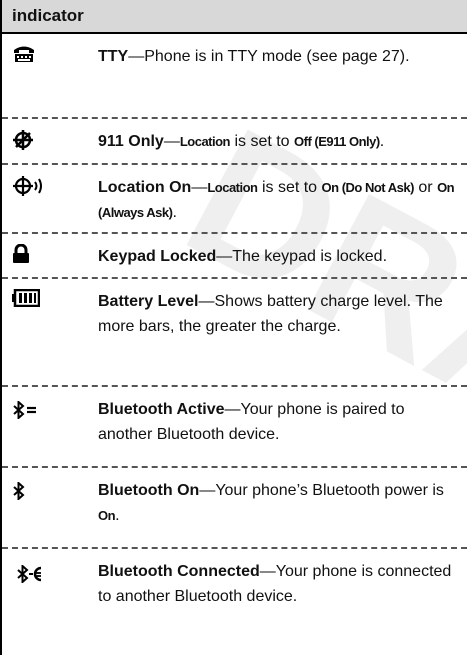  What do you see at coordinates (26, 298) in the screenshot?
I see `battery-icon` at bounding box center [26, 298].